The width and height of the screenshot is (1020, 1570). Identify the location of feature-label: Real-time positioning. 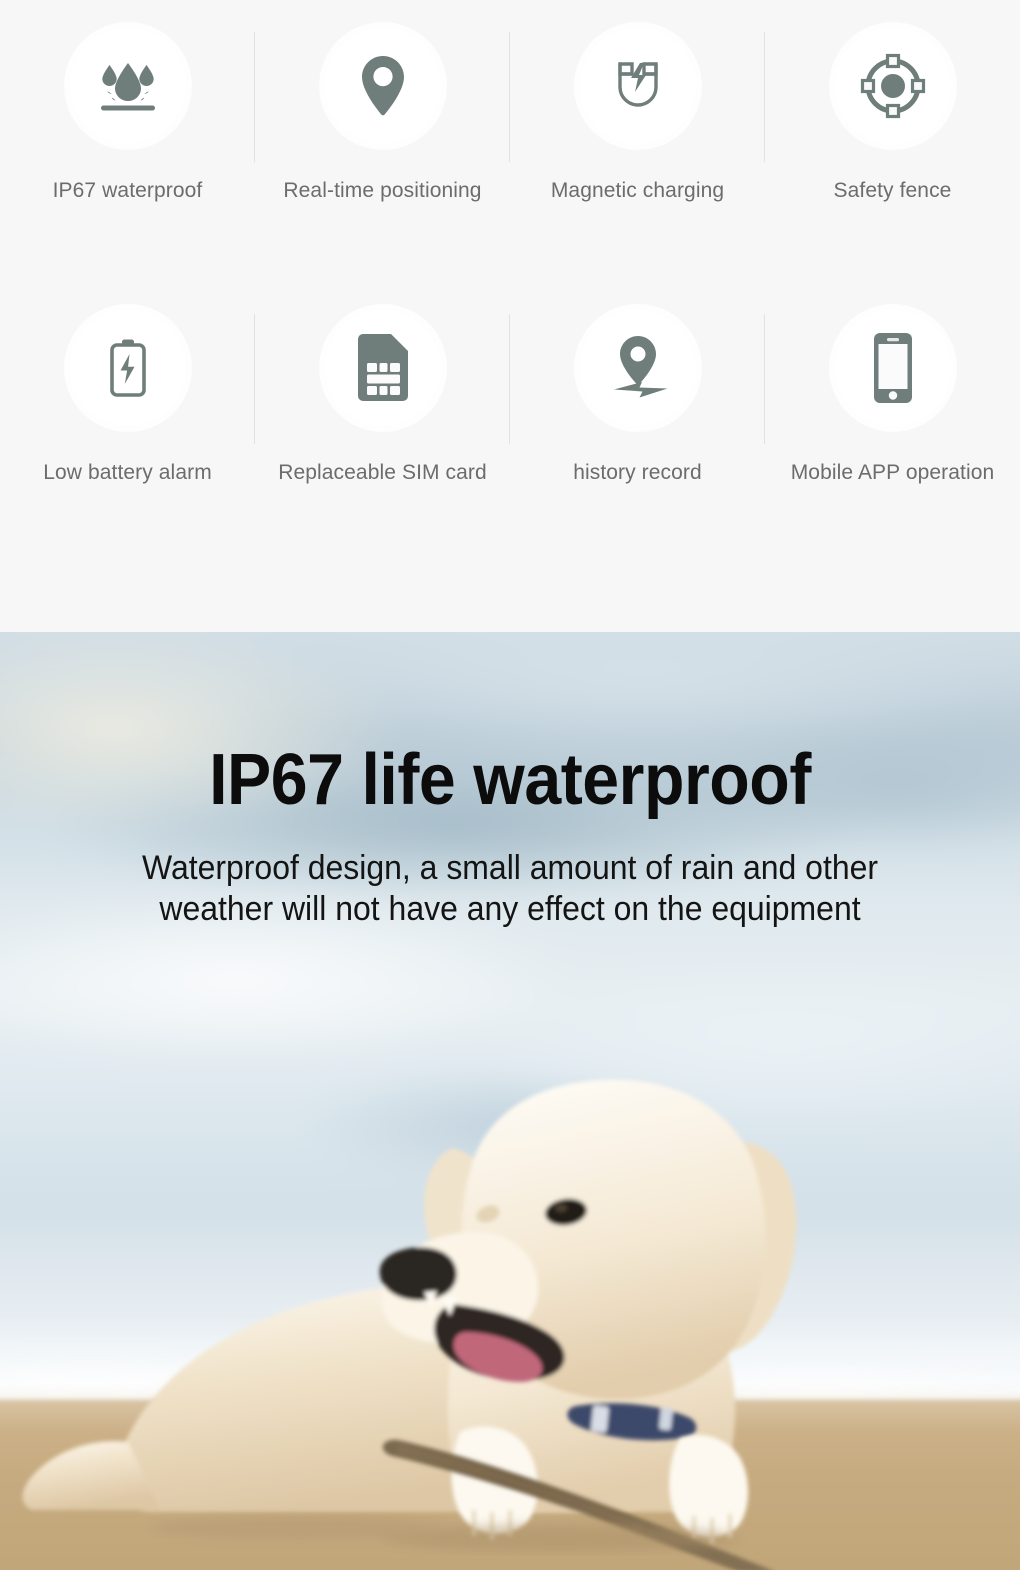
(382, 190).